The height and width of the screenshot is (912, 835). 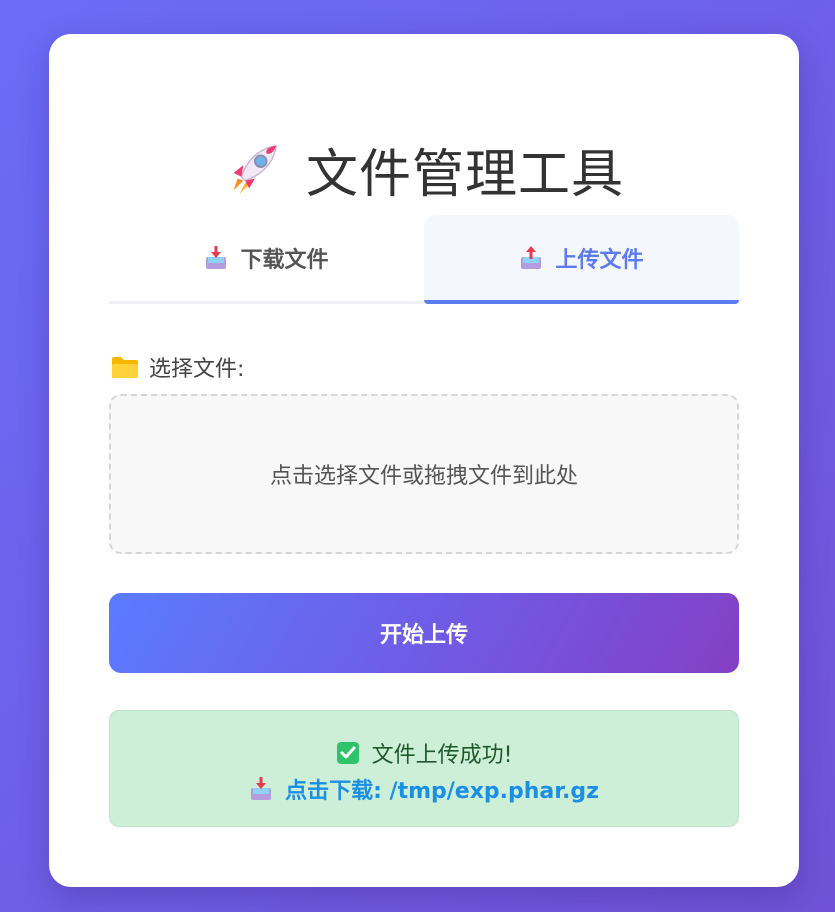 I want to click on file-label: 选择文件:, so click(x=197, y=369).